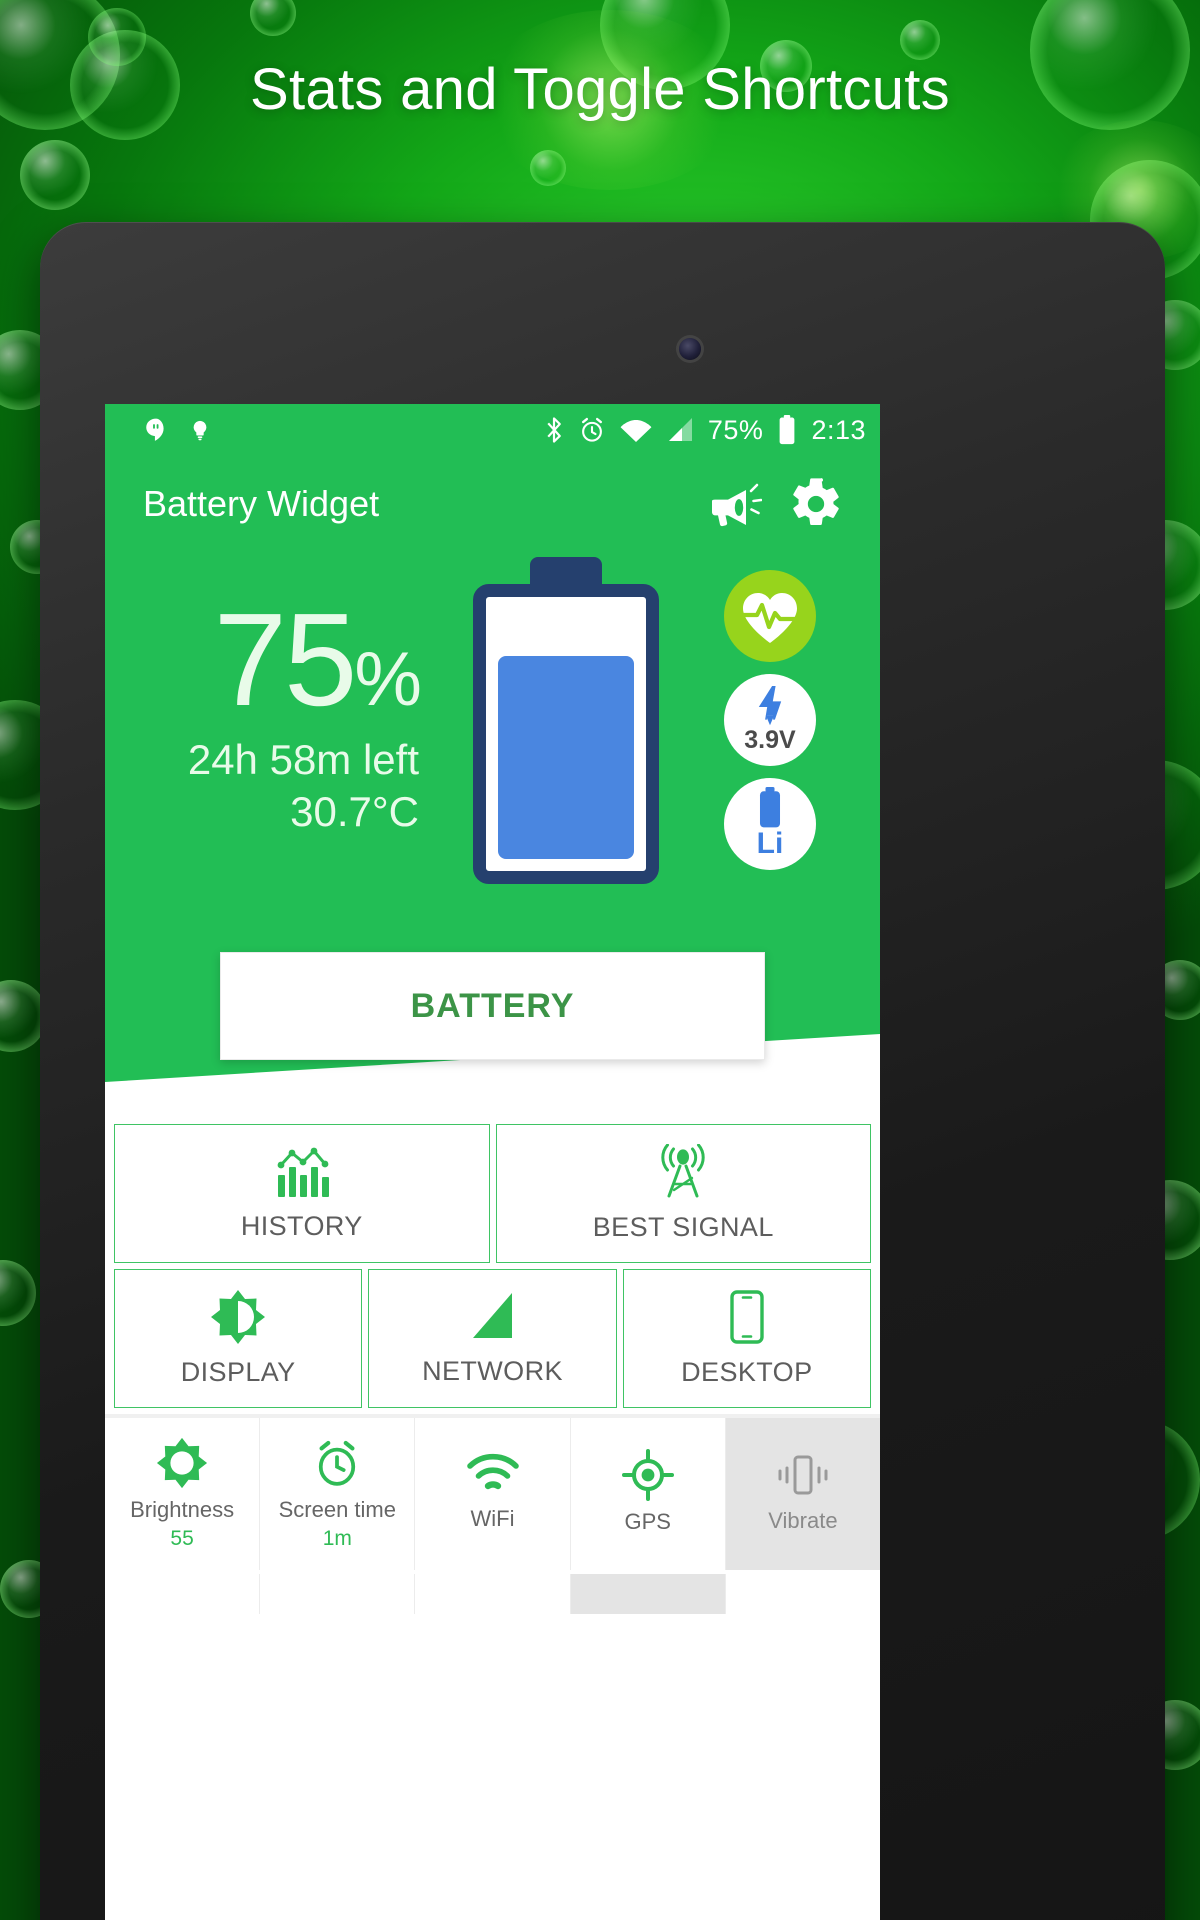  What do you see at coordinates (337, 1509) in the screenshot?
I see `toggle-screen-time-label: Screen time` at bounding box center [337, 1509].